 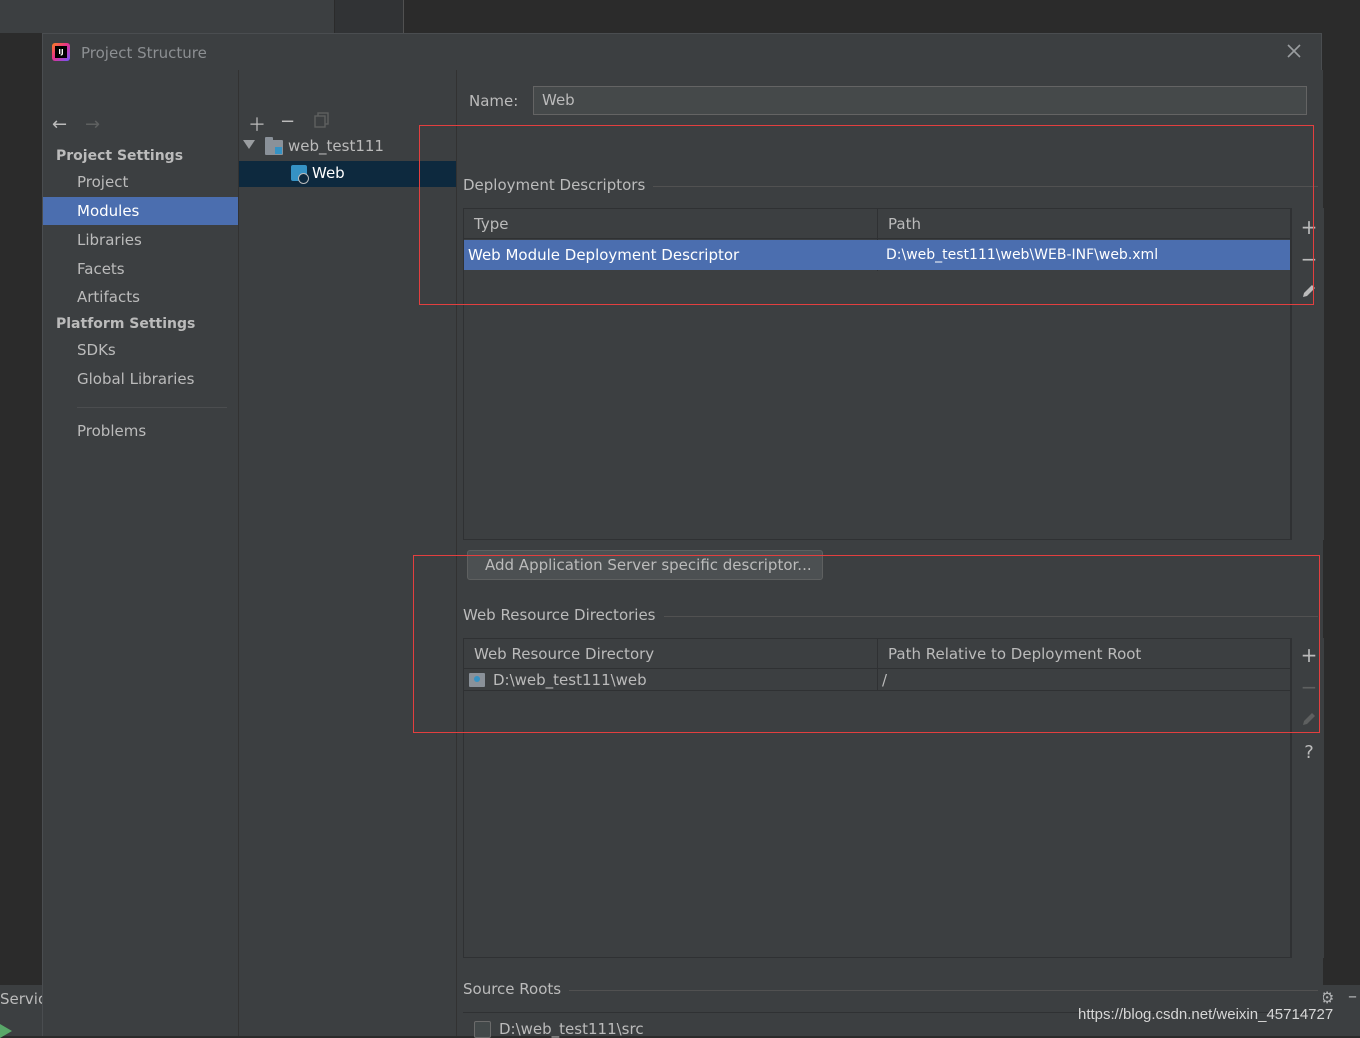 I want to click on nav-item-libraries: Libraries, so click(x=140, y=240).